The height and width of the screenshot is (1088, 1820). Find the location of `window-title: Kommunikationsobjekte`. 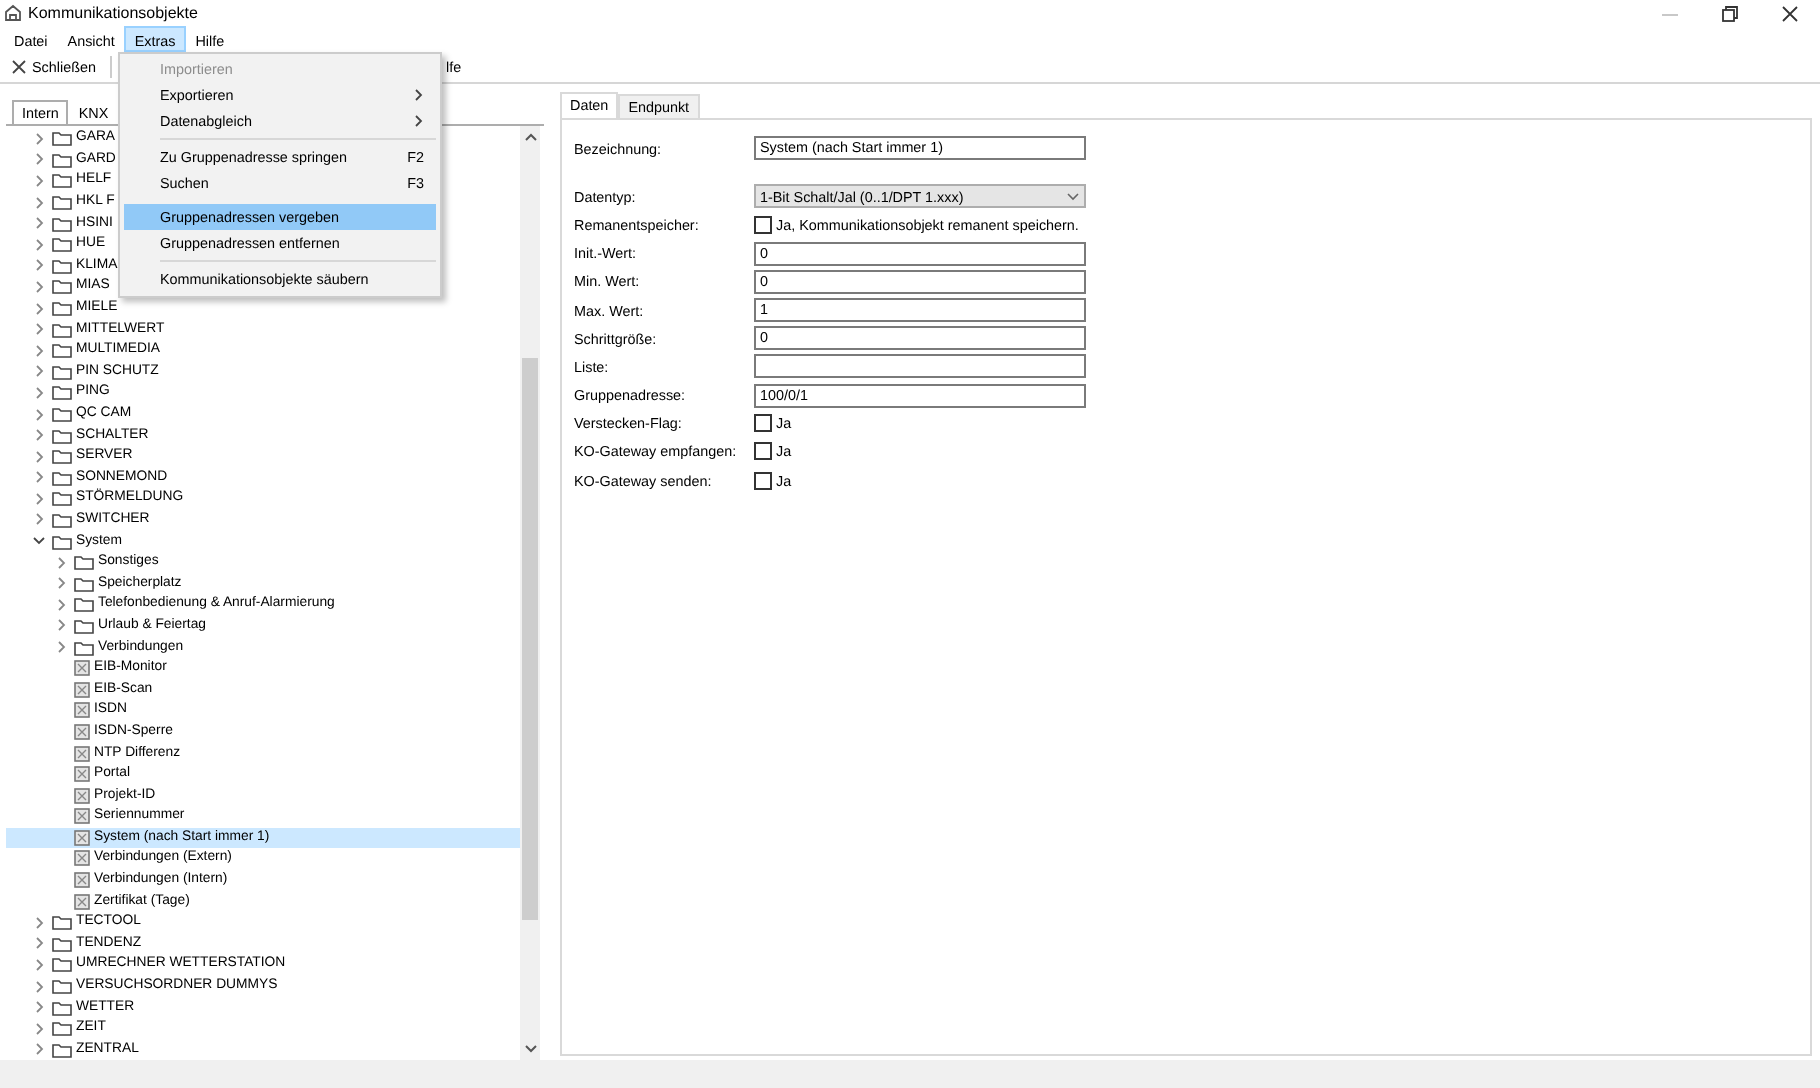

window-title: Kommunikationsobjekte is located at coordinates (113, 13).